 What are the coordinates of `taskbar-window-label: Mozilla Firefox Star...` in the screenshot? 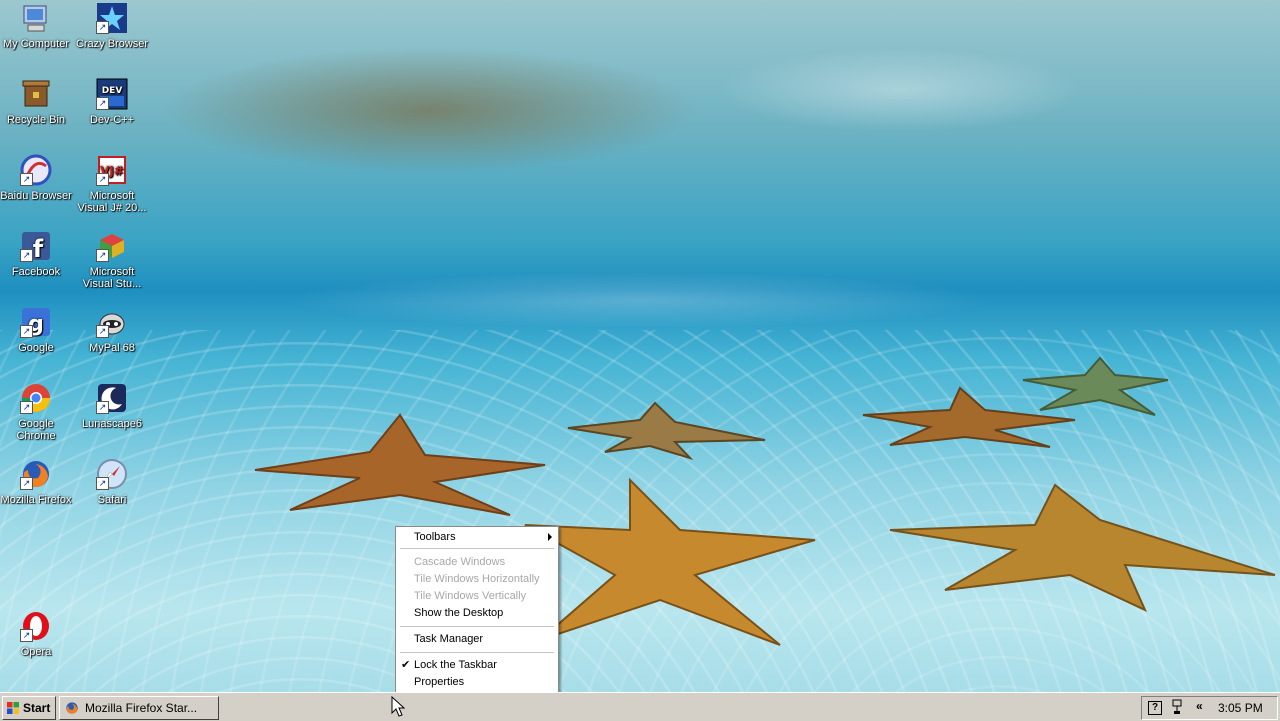 It's located at (141, 708).